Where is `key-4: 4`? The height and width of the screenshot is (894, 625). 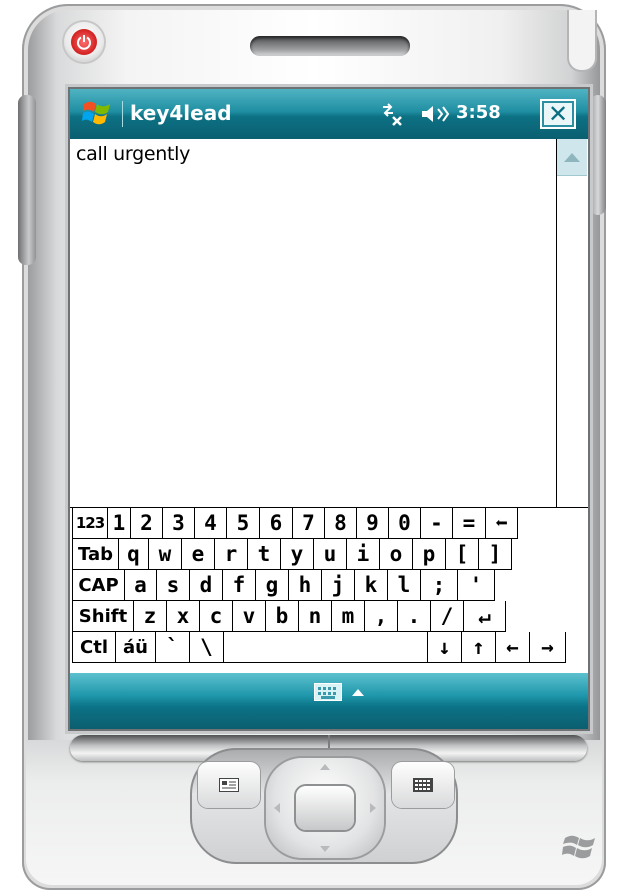
key-4: 4 is located at coordinates (211, 523).